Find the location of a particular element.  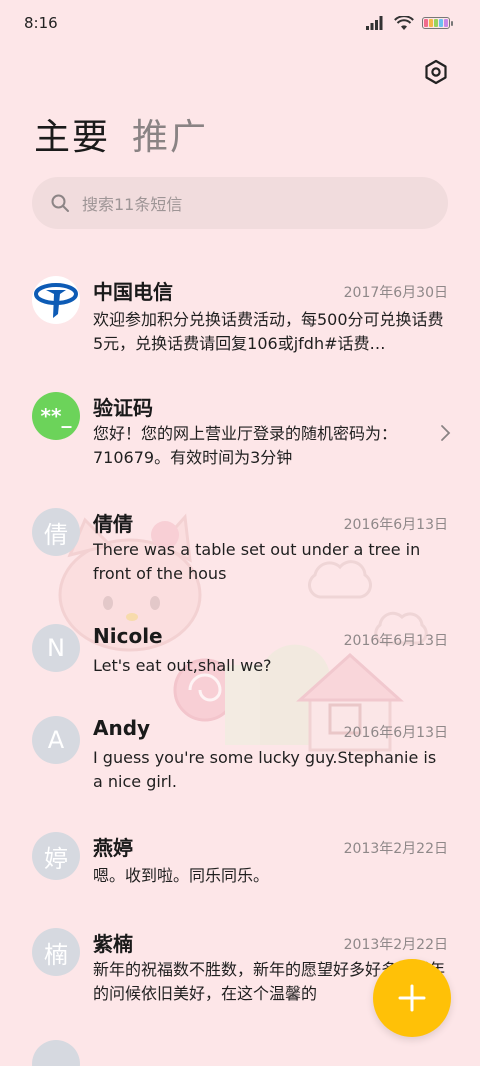

tab-promotions: 推广 is located at coordinates (170, 134).